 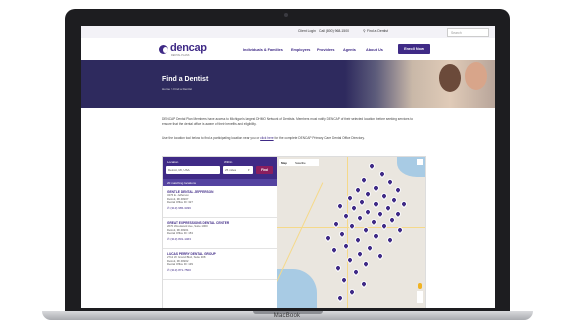 I want to click on nav-agents: Agents, so click(x=349, y=50).